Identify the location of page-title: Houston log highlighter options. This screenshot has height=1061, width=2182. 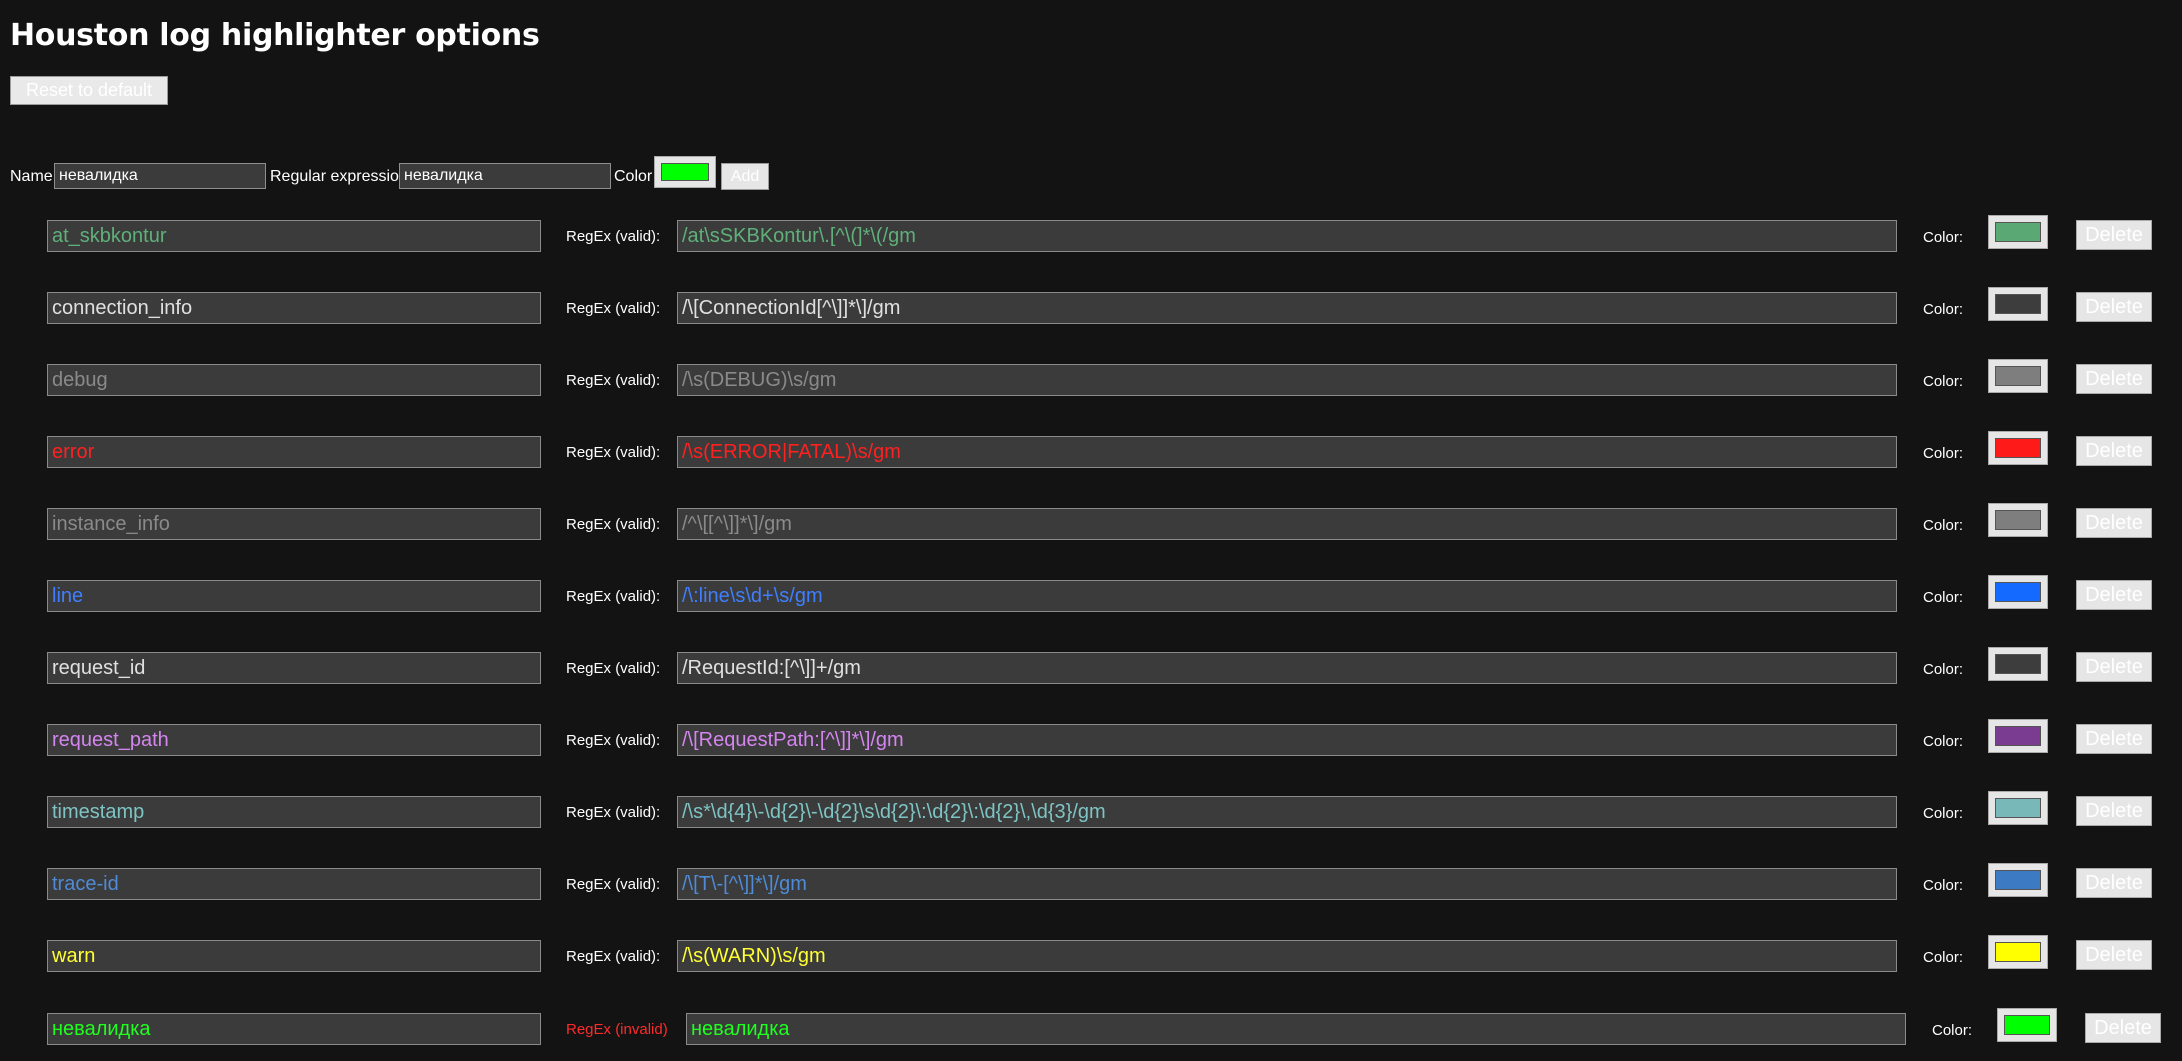
(275, 35).